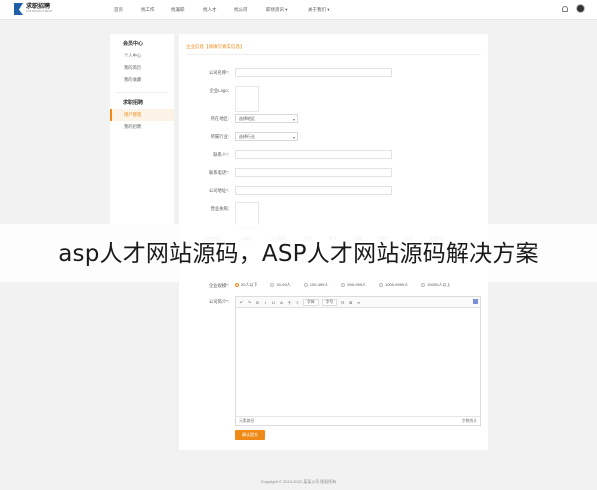 The width and height of the screenshot is (597, 490). What do you see at coordinates (280, 285) in the screenshot?
I see `scale-option: 20-99人` at bounding box center [280, 285].